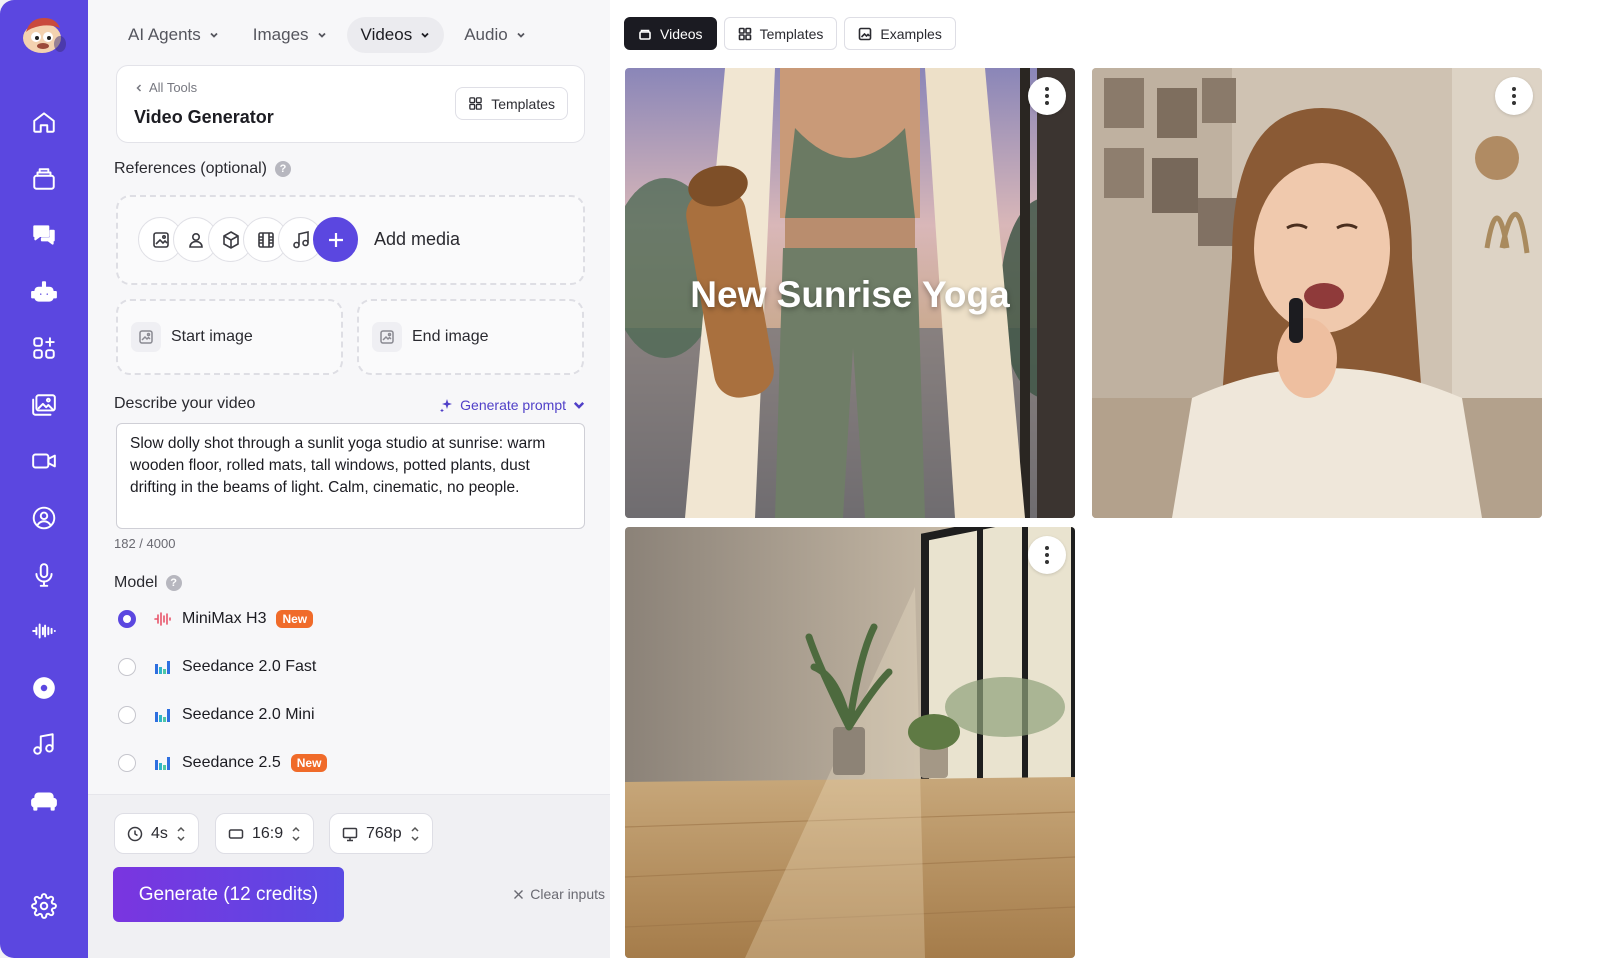 This screenshot has width=1600, height=958. I want to click on start-image-slot: Start image, so click(229, 337).